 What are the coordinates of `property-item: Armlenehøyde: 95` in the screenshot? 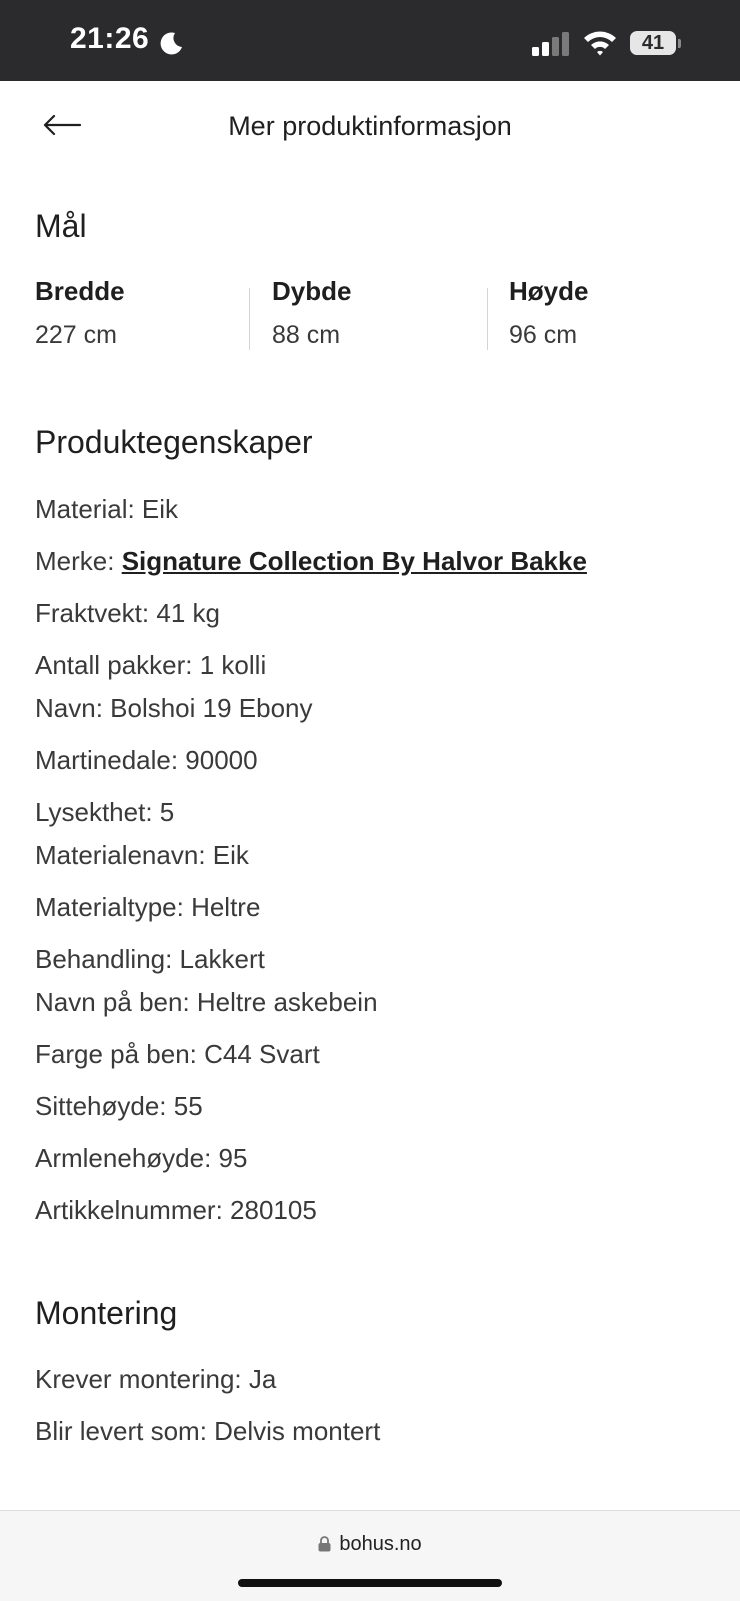 It's located at (141, 1158).